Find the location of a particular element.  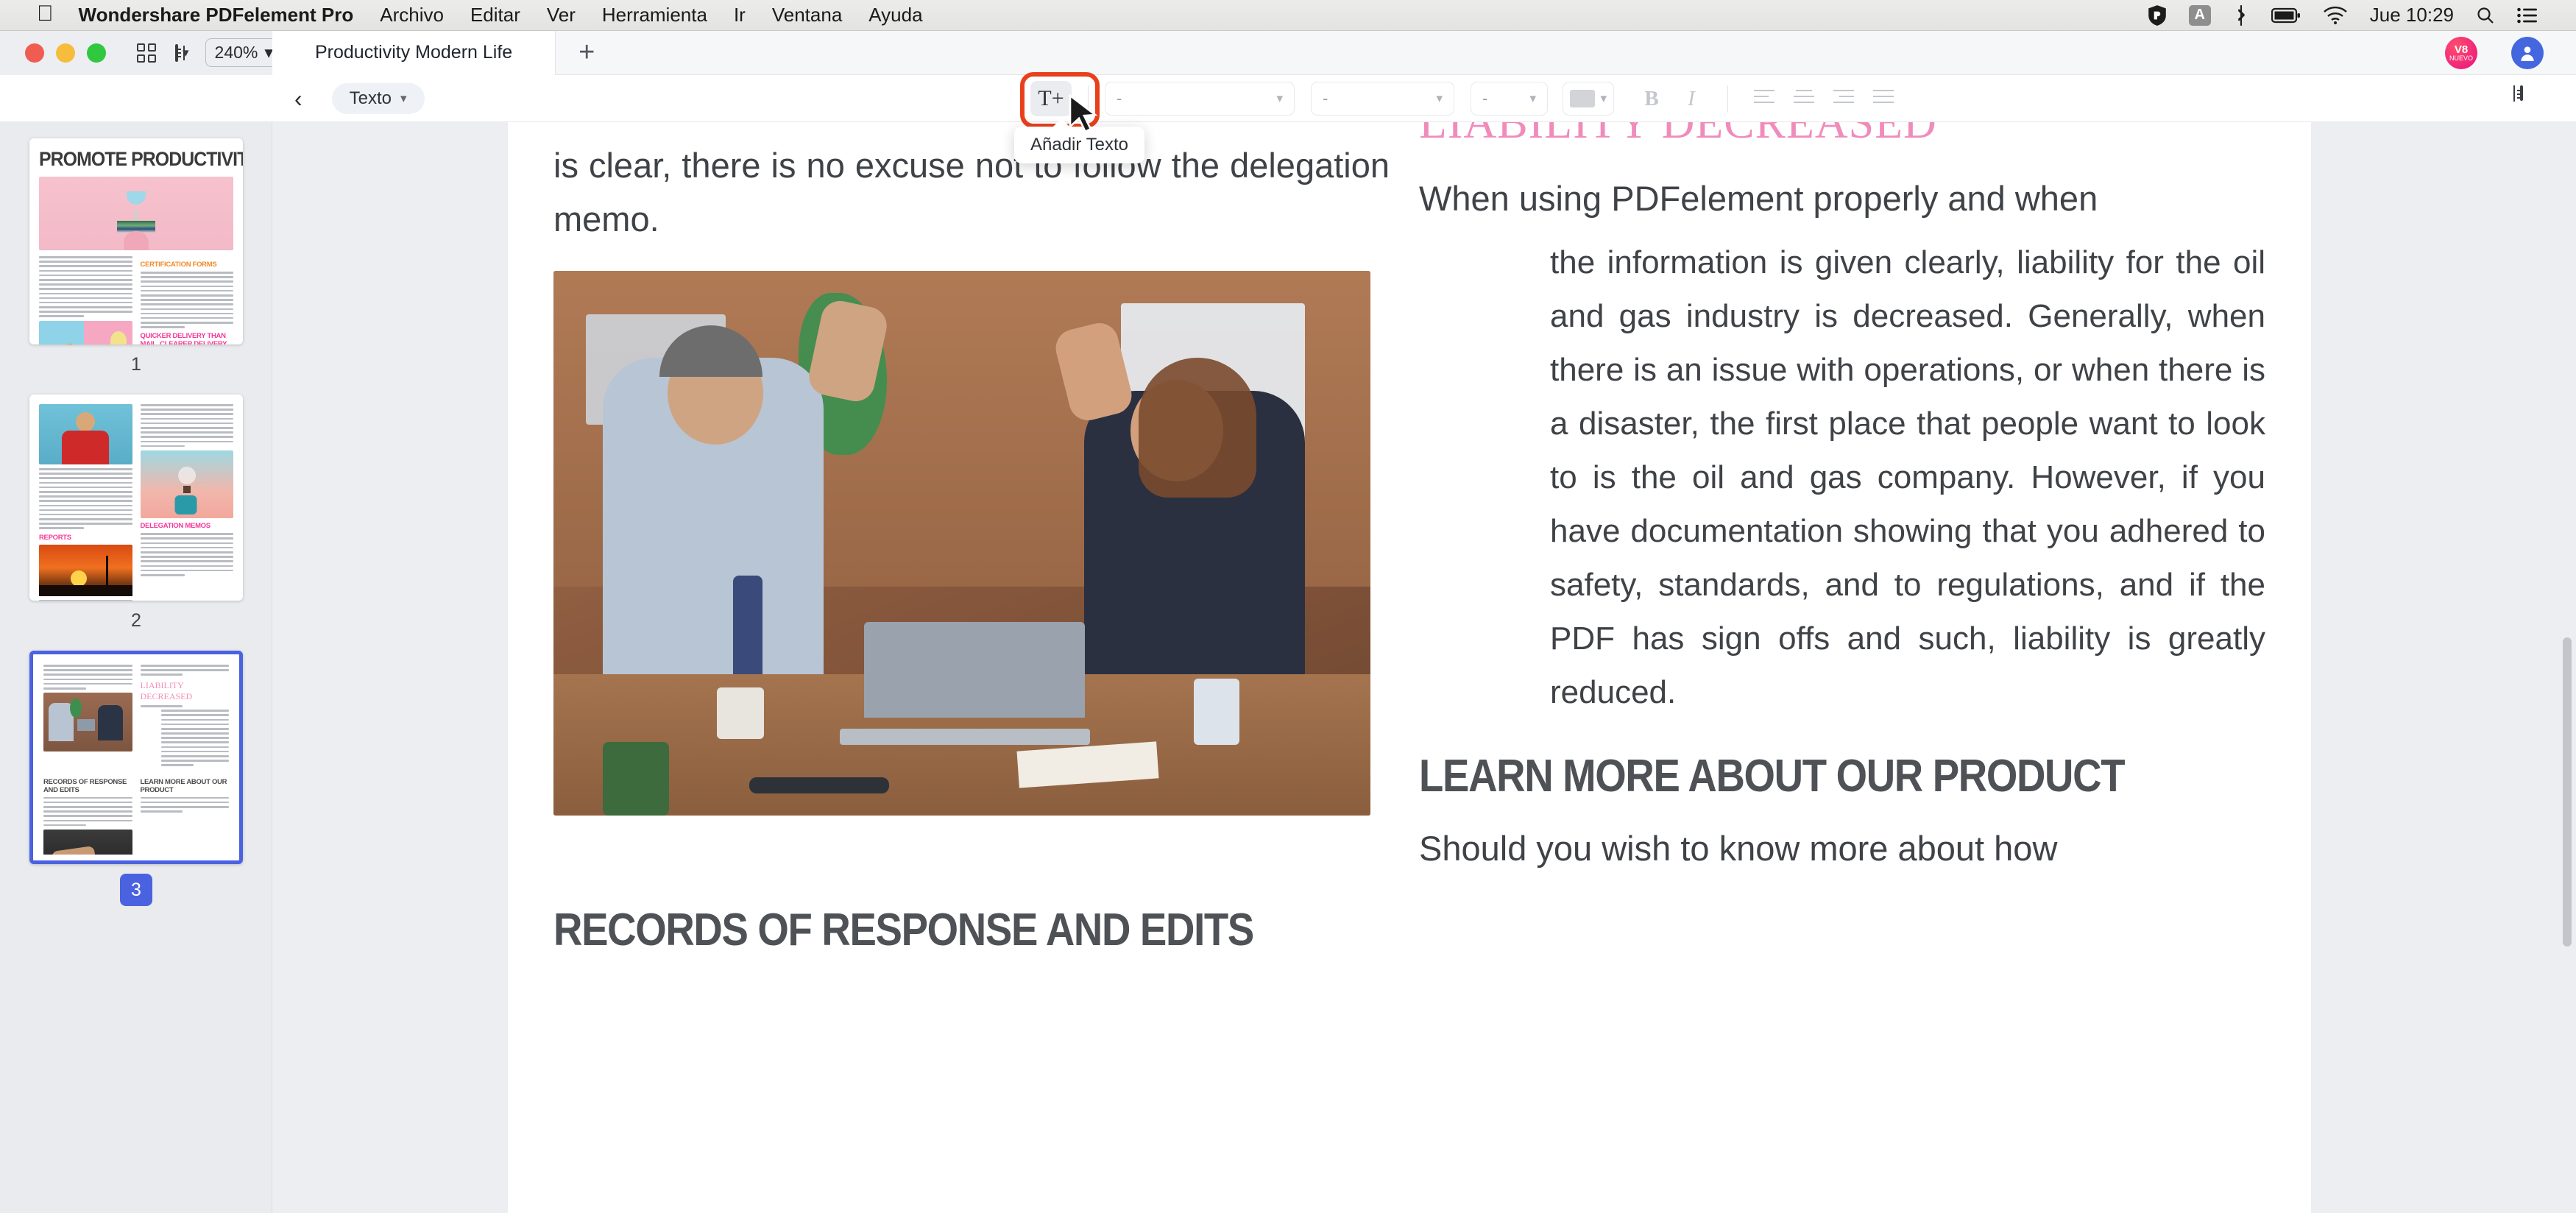

zoom-level-value: 240% is located at coordinates (236, 52).